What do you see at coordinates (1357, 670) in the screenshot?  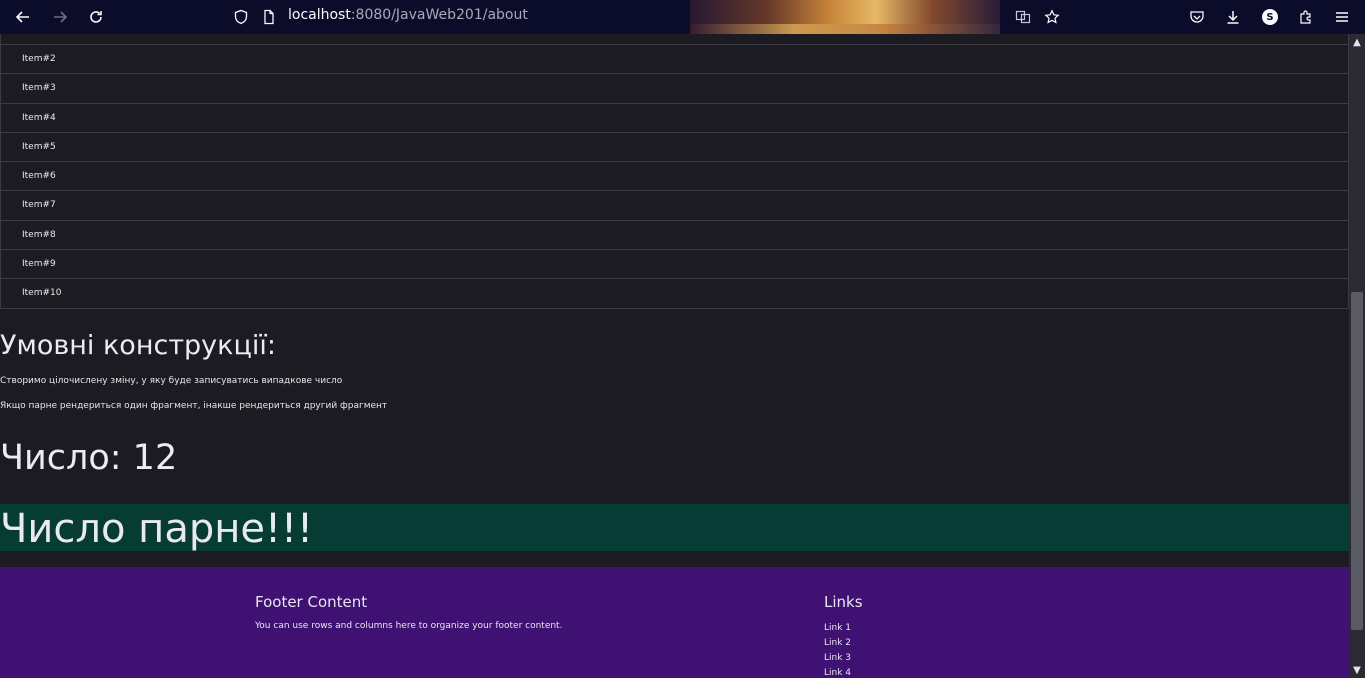 I see `scroll-down-arrow-icon: ▼` at bounding box center [1357, 670].